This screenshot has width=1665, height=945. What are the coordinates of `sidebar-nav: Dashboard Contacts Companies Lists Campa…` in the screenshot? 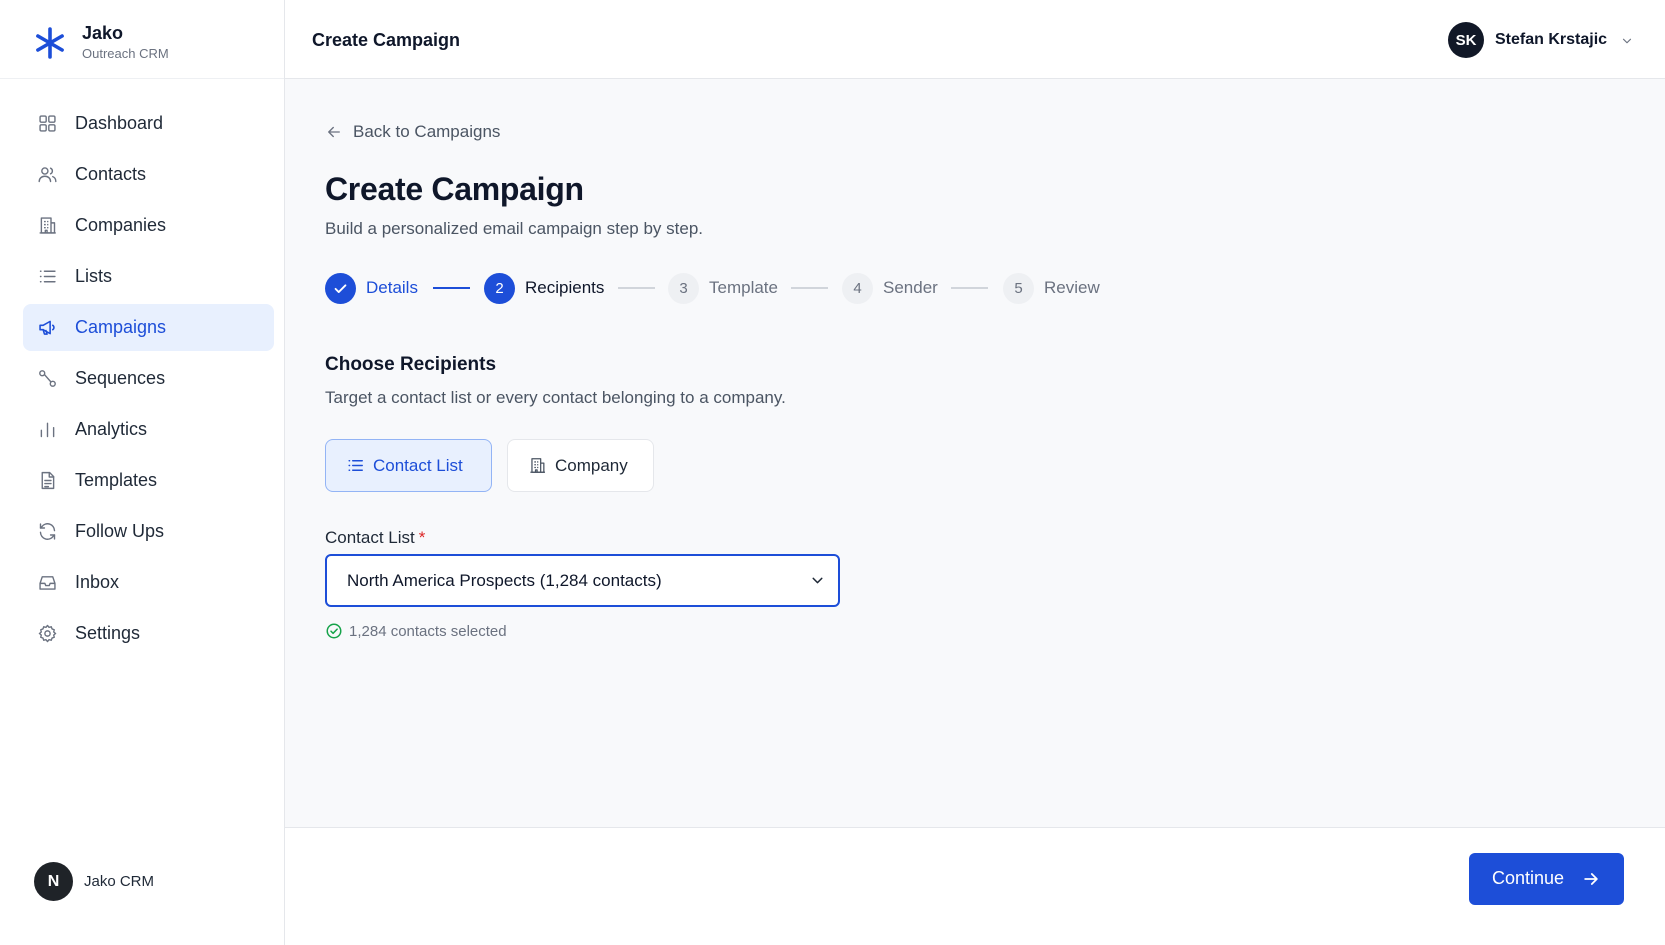 It's located at (148, 380).